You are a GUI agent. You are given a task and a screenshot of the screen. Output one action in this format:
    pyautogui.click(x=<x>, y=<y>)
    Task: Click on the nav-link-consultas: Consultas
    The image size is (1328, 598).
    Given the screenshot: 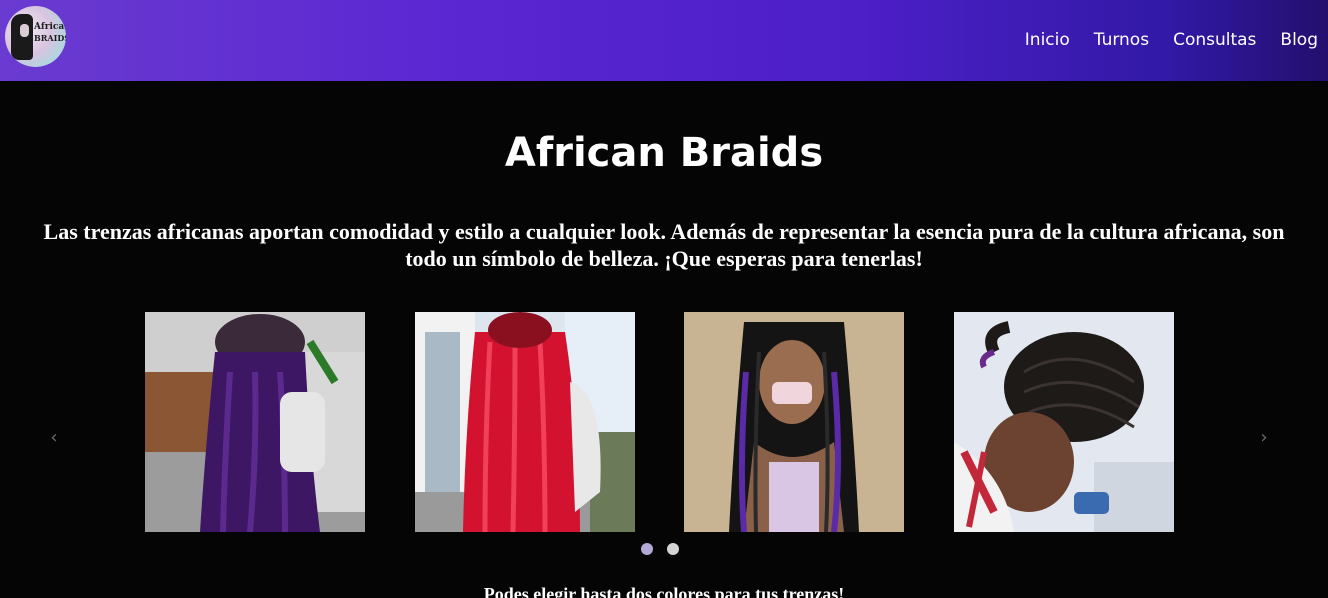 What is the action you would take?
    pyautogui.click(x=1214, y=40)
    